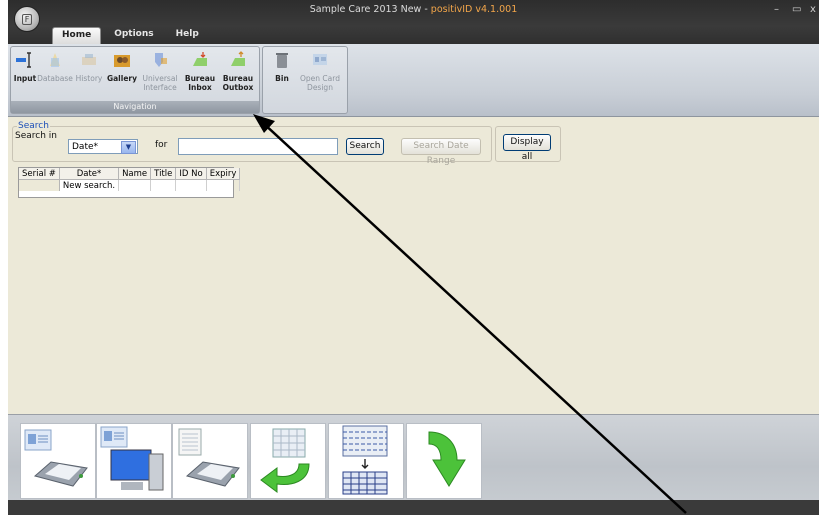  Describe the element at coordinates (132, 458) in the screenshot. I see `card-to-computer-icon` at that location.